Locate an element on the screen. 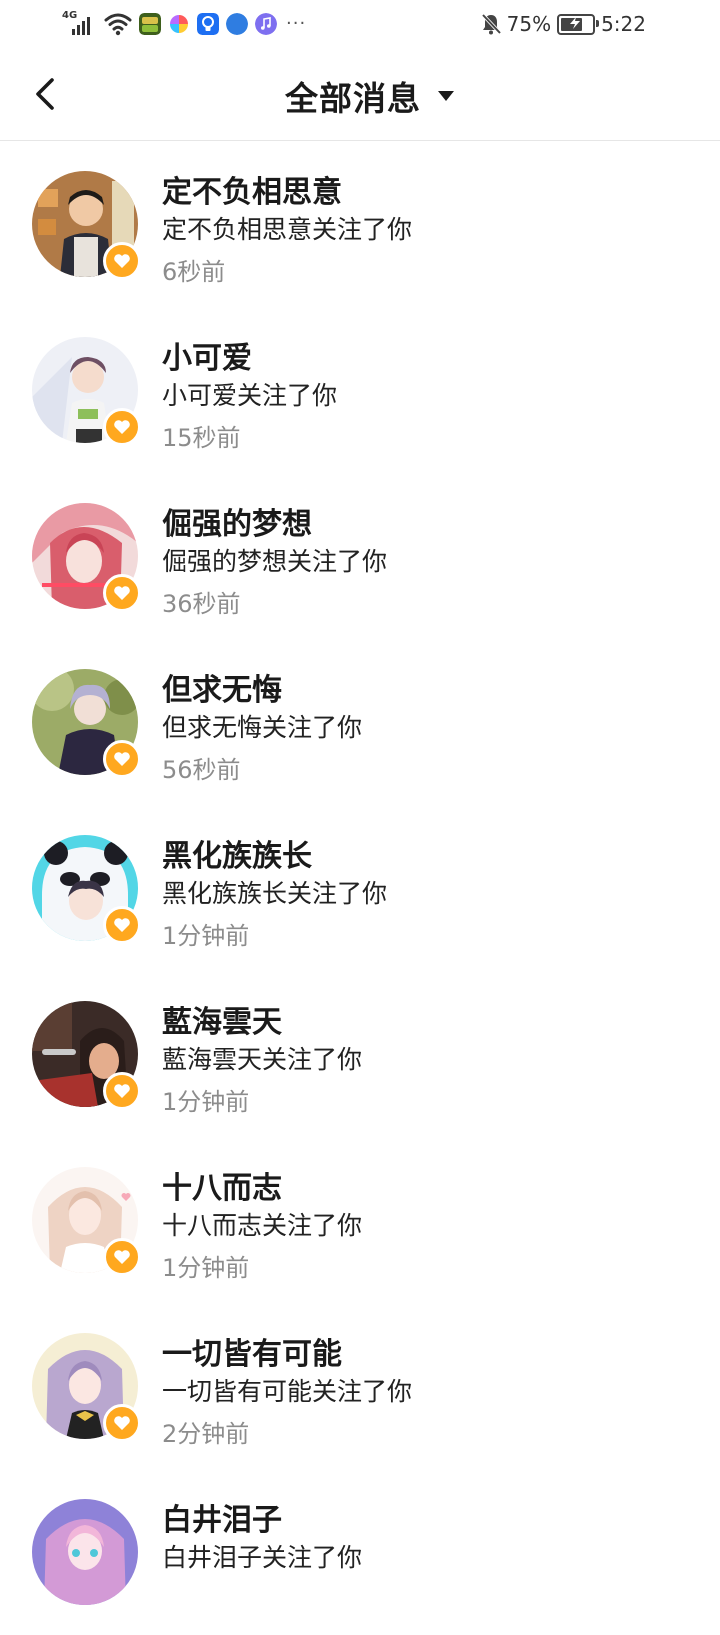 The width and height of the screenshot is (720, 1635). message-filter-dropdown: 全部消息 is located at coordinates (360, 96).